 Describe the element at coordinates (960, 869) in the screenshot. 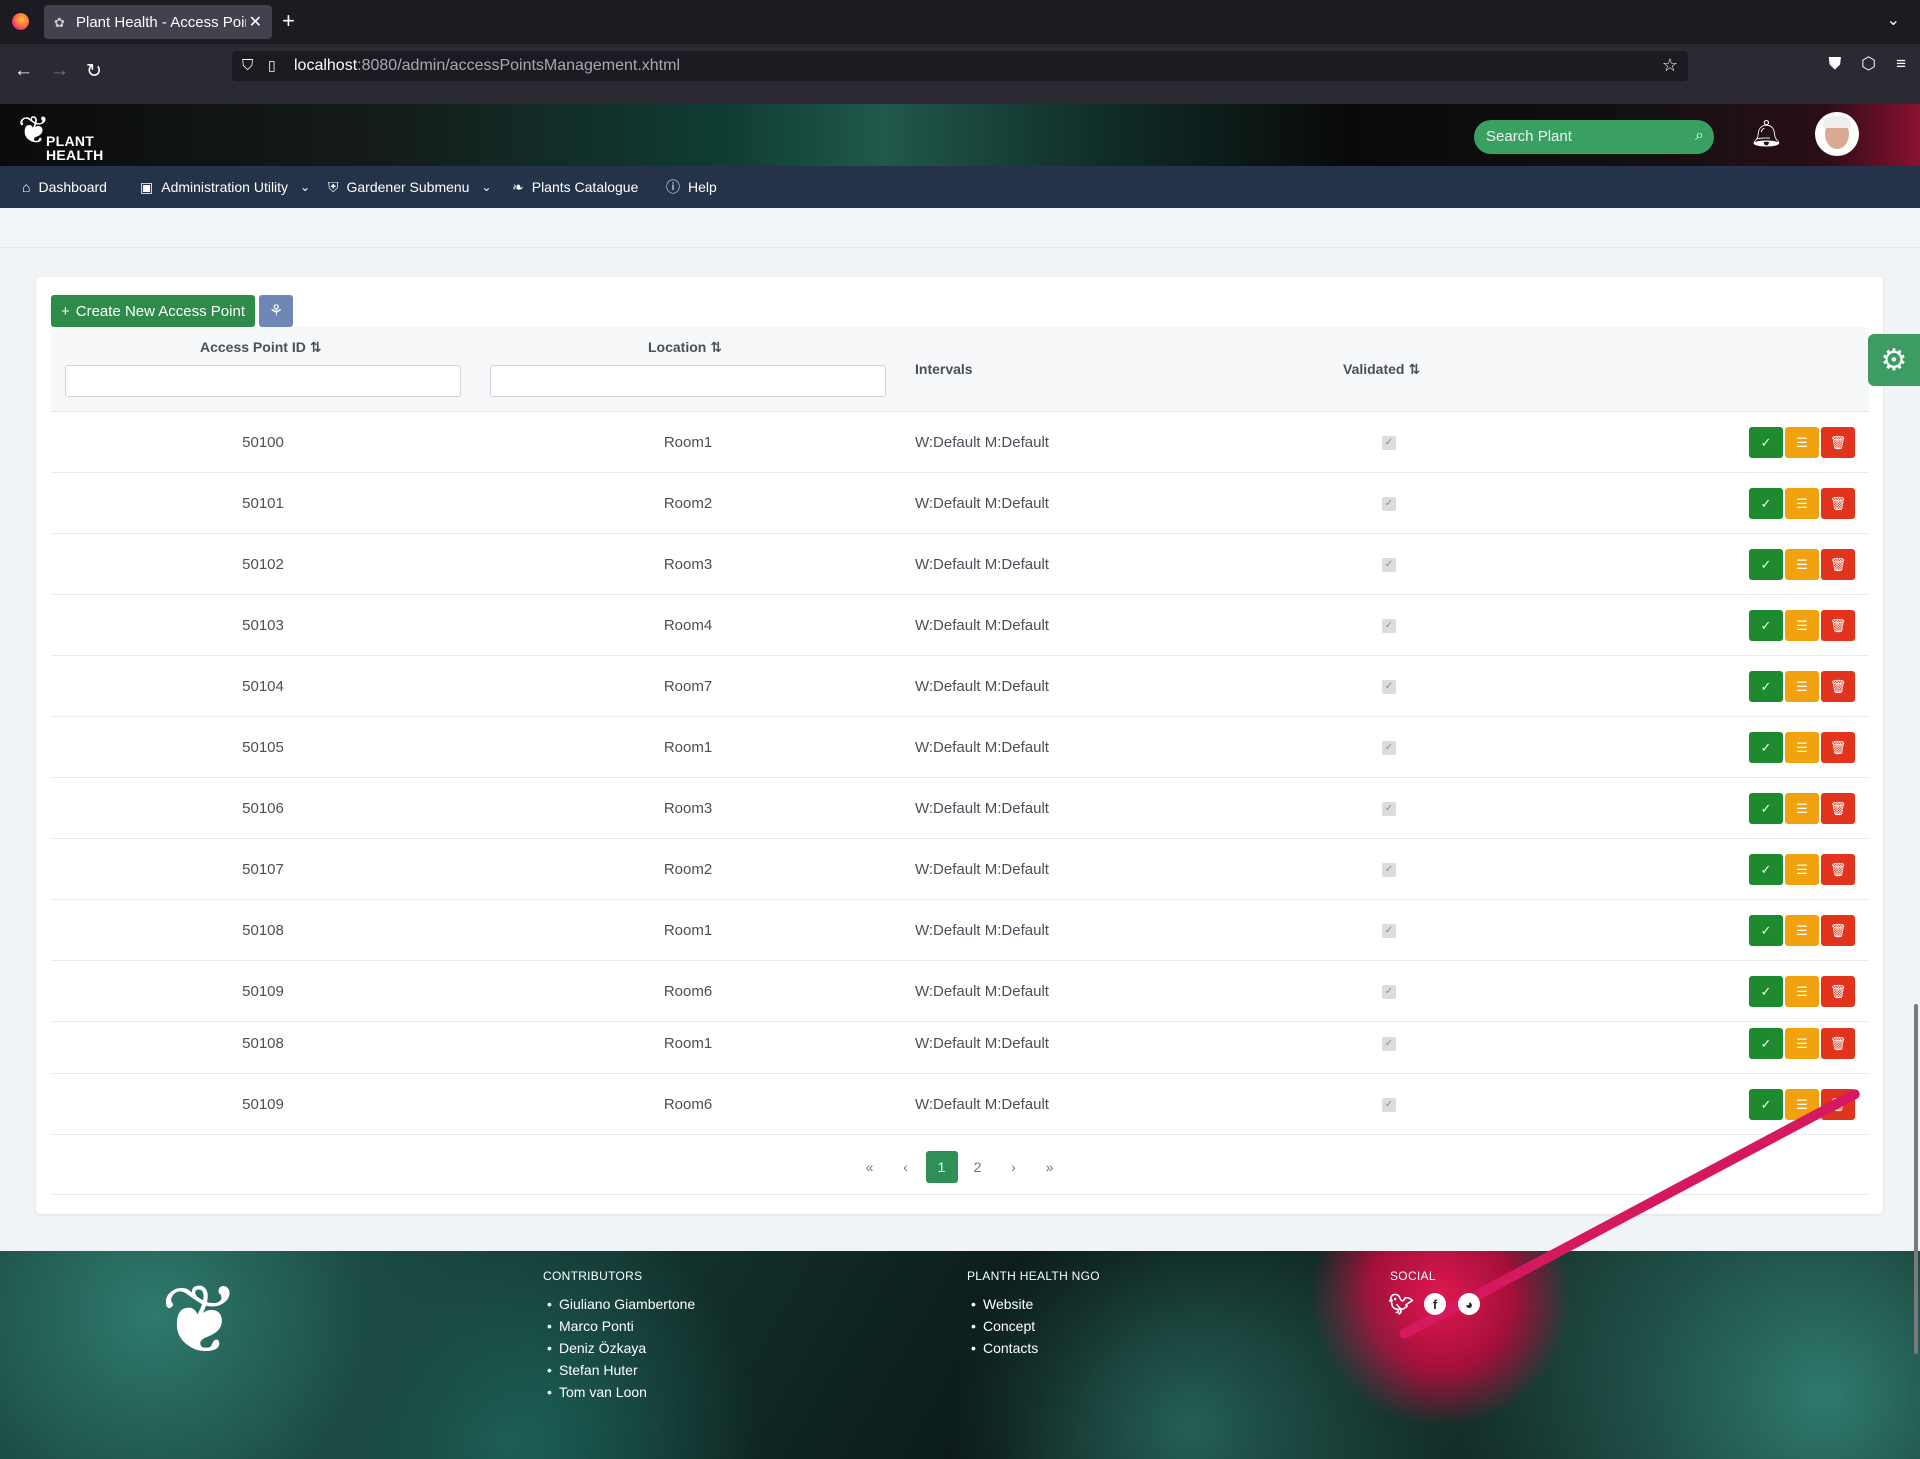

I see `table-row: 50107 Room2 W:Default M:Default ✓ ✓ ☰ 🗑︎` at that location.